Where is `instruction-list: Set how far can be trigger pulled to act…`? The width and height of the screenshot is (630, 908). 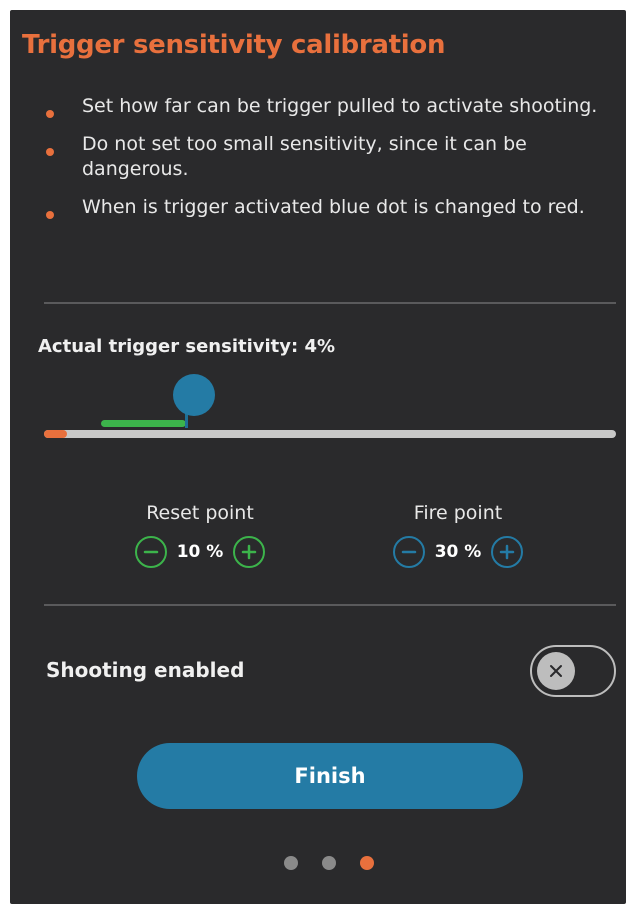 instruction-list: Set how far can be trigger pulled to act… is located at coordinates (332, 163).